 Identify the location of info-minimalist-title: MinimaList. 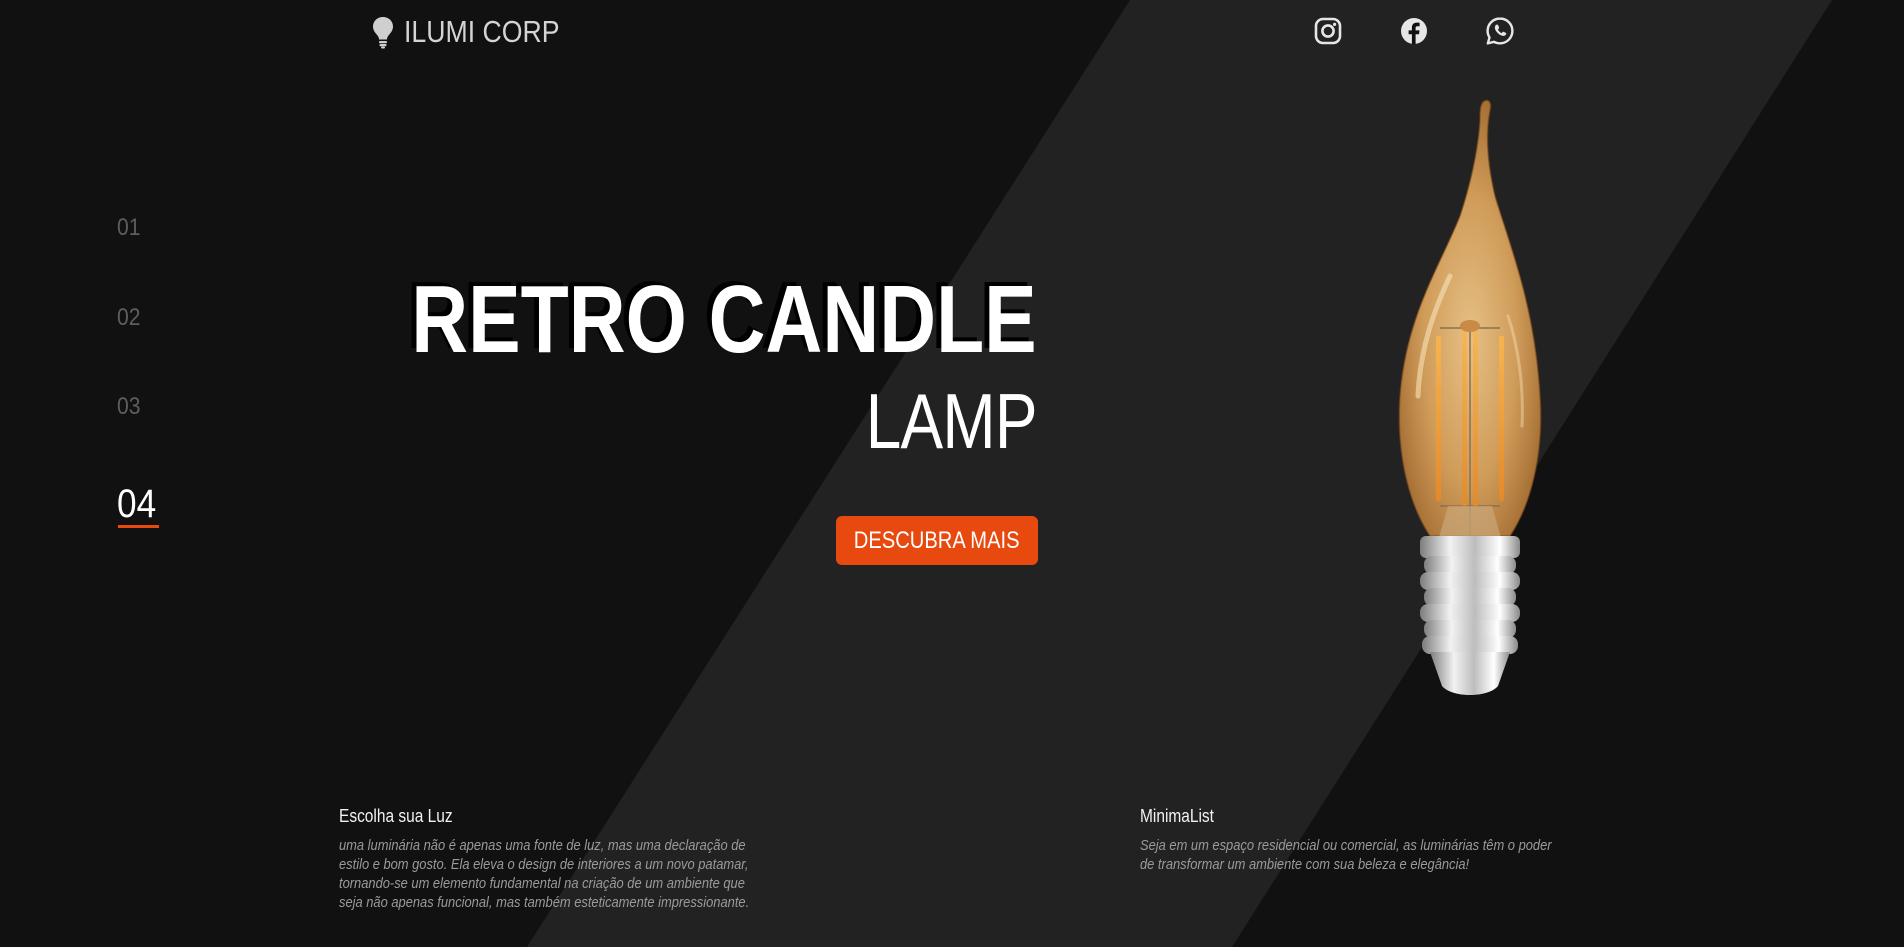
(1177, 816).